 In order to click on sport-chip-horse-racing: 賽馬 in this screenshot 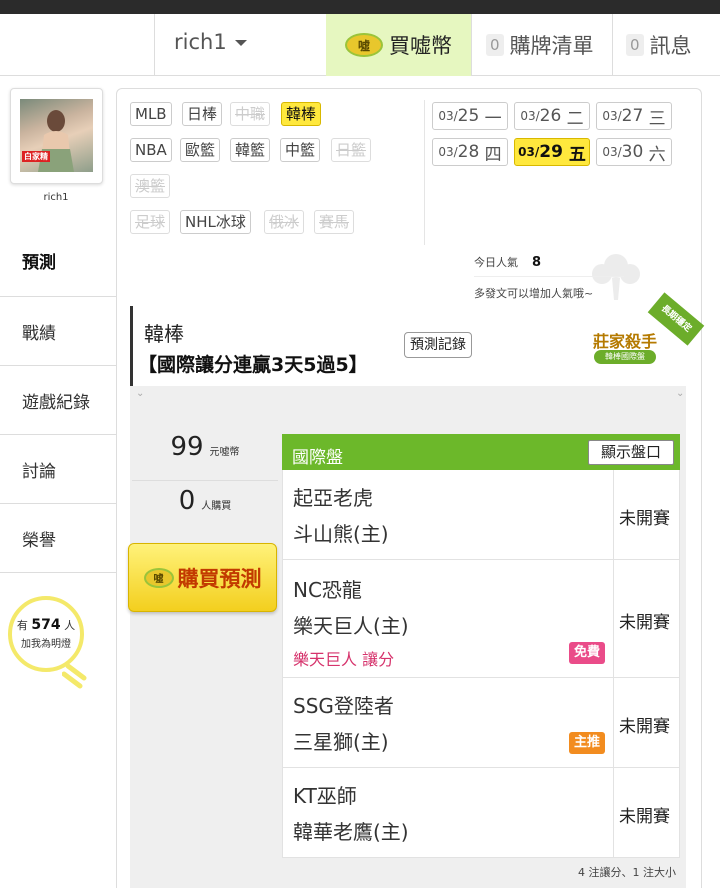, I will do `click(334, 222)`.